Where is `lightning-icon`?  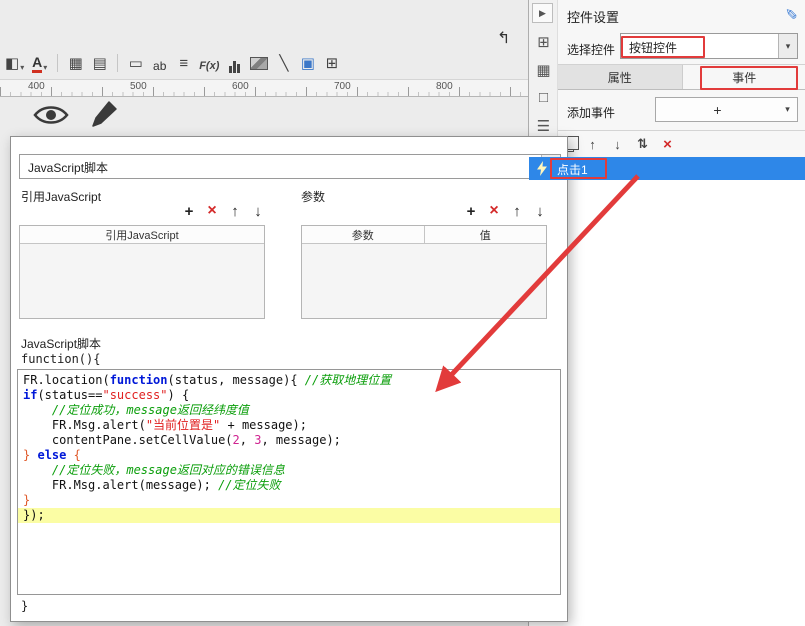
lightning-icon is located at coordinates (542, 170).